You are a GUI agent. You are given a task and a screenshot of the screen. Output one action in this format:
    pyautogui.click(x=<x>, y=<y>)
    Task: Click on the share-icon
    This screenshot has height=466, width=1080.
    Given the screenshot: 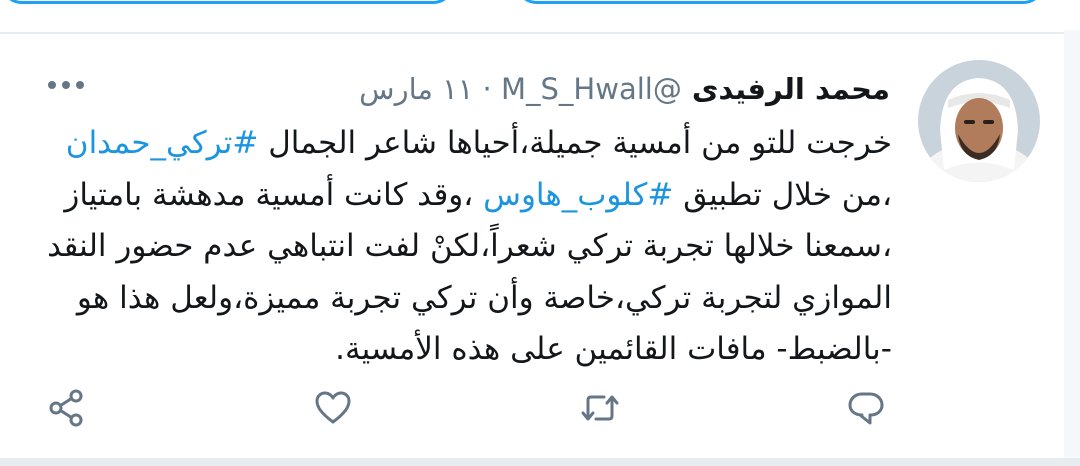 What is the action you would take?
    pyautogui.click(x=66, y=408)
    